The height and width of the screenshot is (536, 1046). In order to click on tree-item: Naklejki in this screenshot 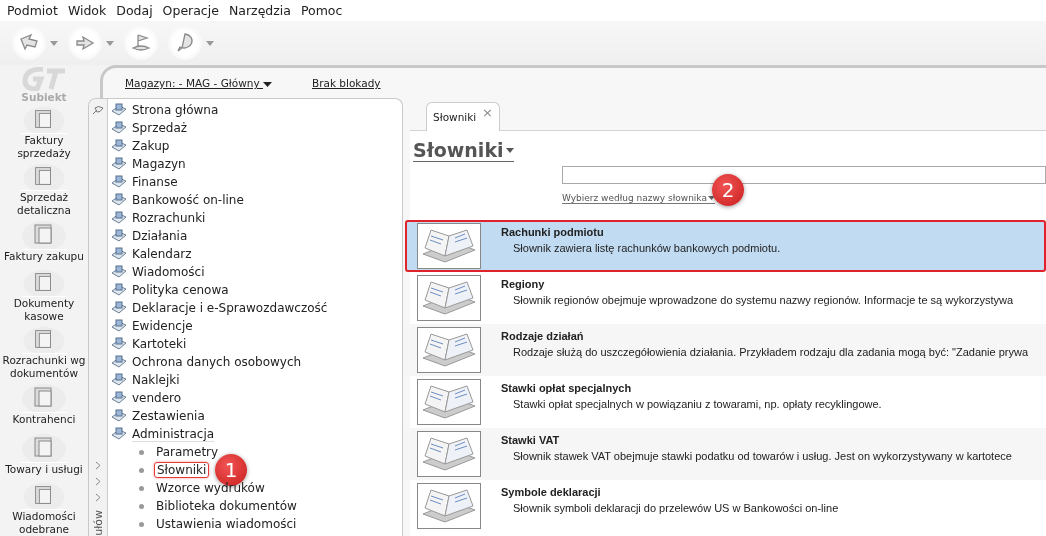, I will do `click(256, 380)`.